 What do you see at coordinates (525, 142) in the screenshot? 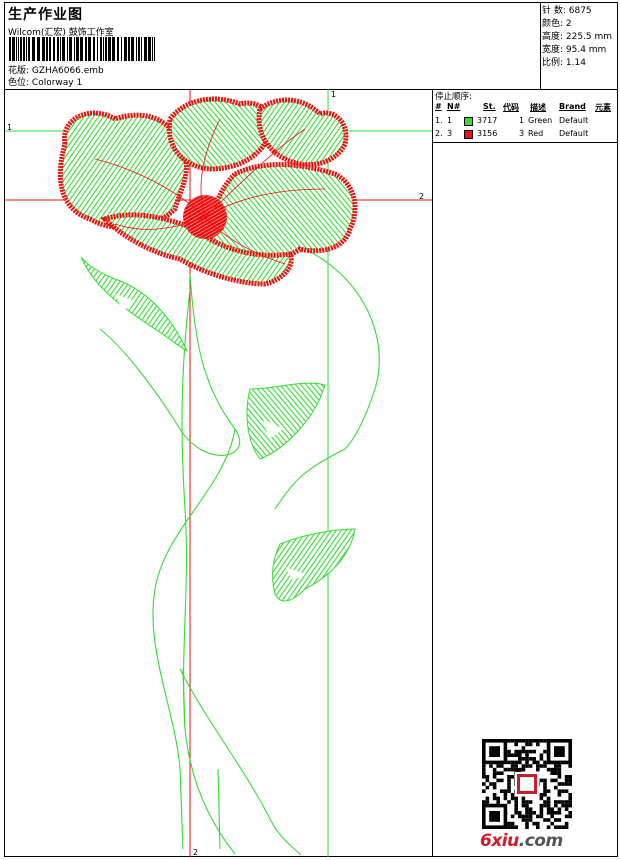
I see `table-bottom-rule` at bounding box center [525, 142].